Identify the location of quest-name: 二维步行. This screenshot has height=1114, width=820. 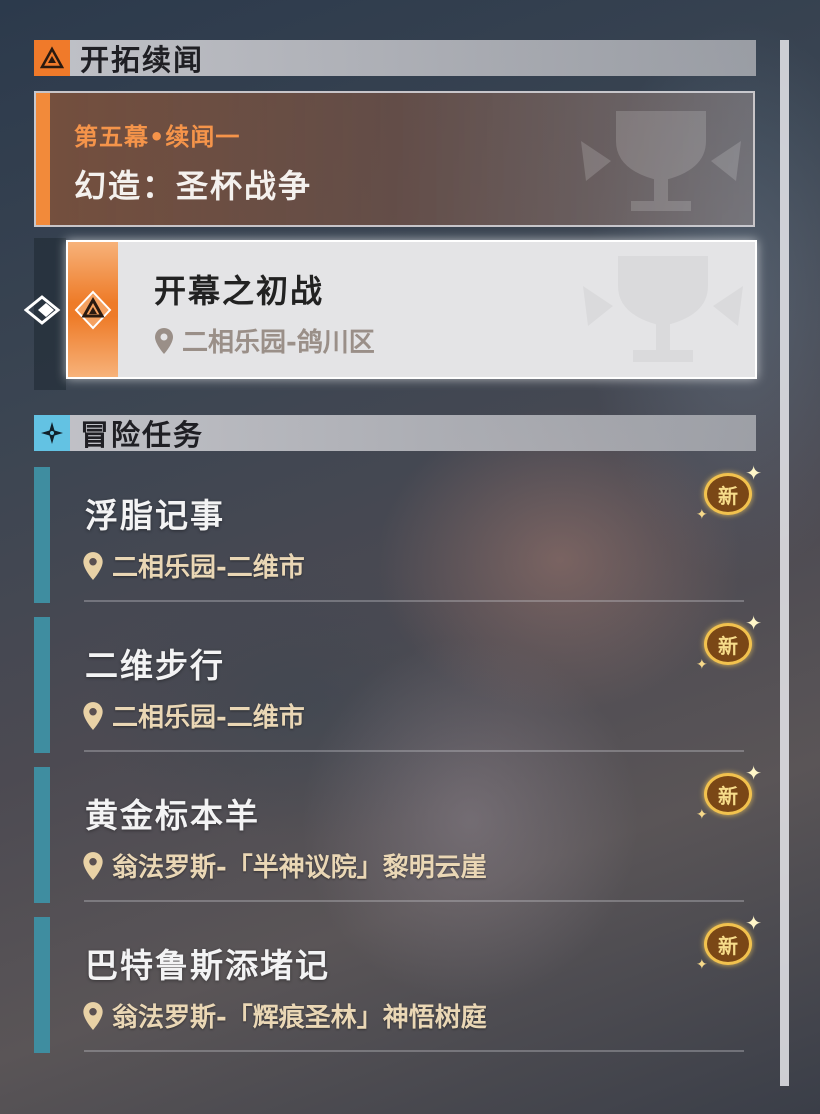
(155, 665).